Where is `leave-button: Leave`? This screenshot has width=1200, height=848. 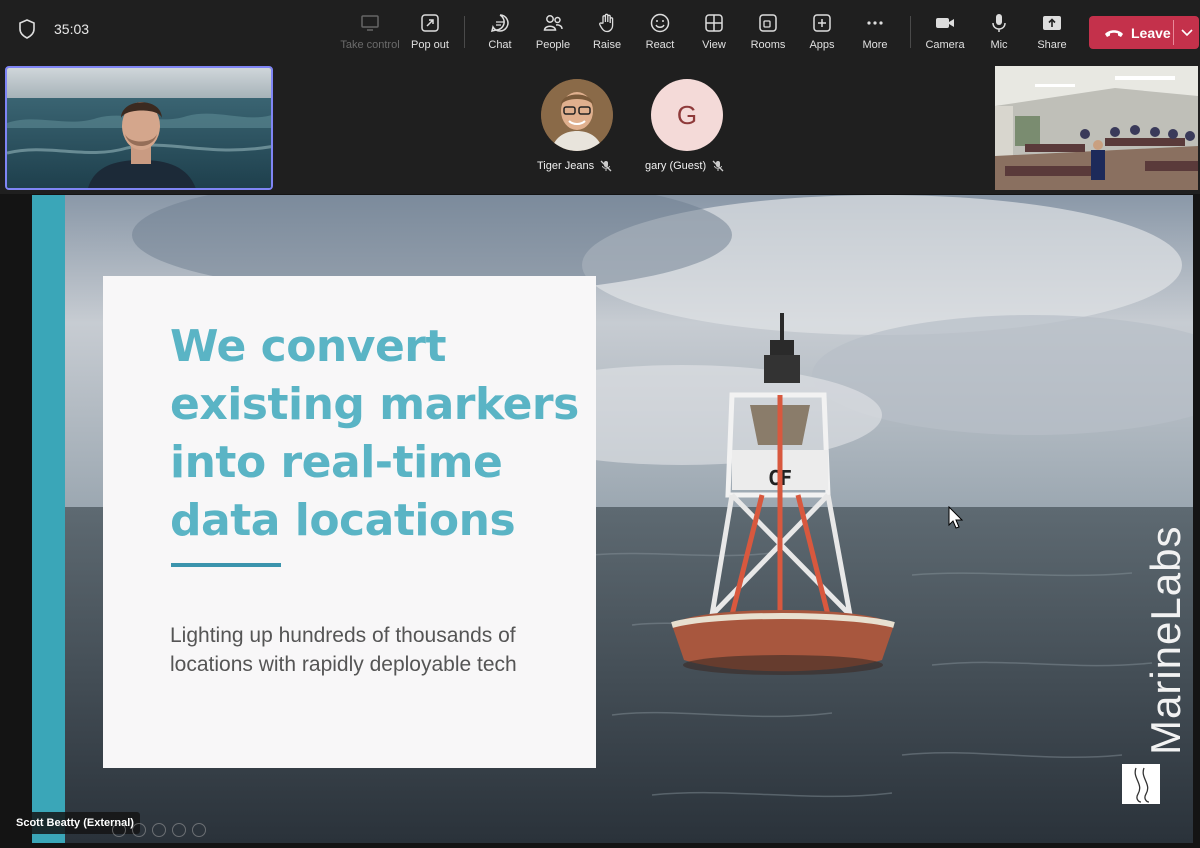 leave-button: Leave is located at coordinates (1144, 32).